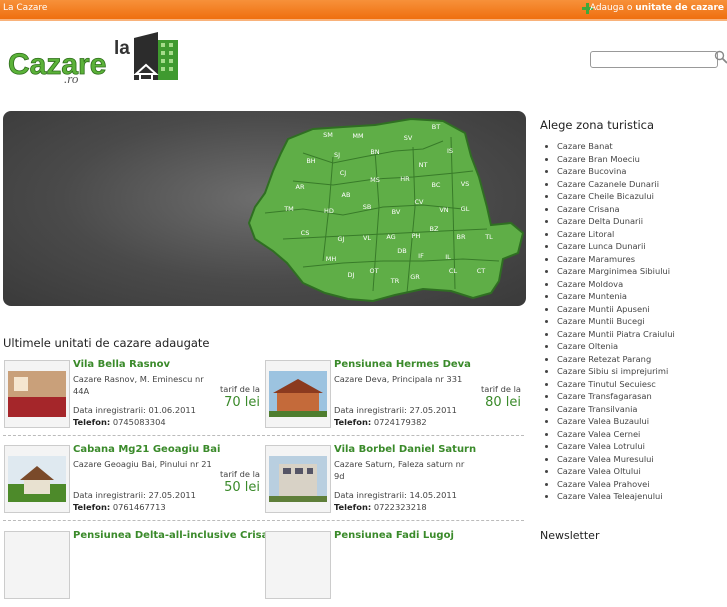 This screenshot has height=607, width=727. What do you see at coordinates (375, 180) in the screenshot?
I see `map-region-ms: MS` at bounding box center [375, 180].